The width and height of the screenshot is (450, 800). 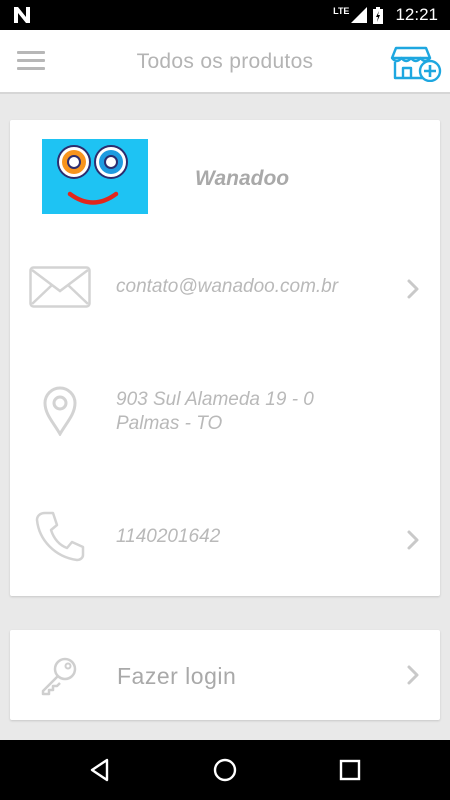 I want to click on phone-icon, so click(x=60, y=536).